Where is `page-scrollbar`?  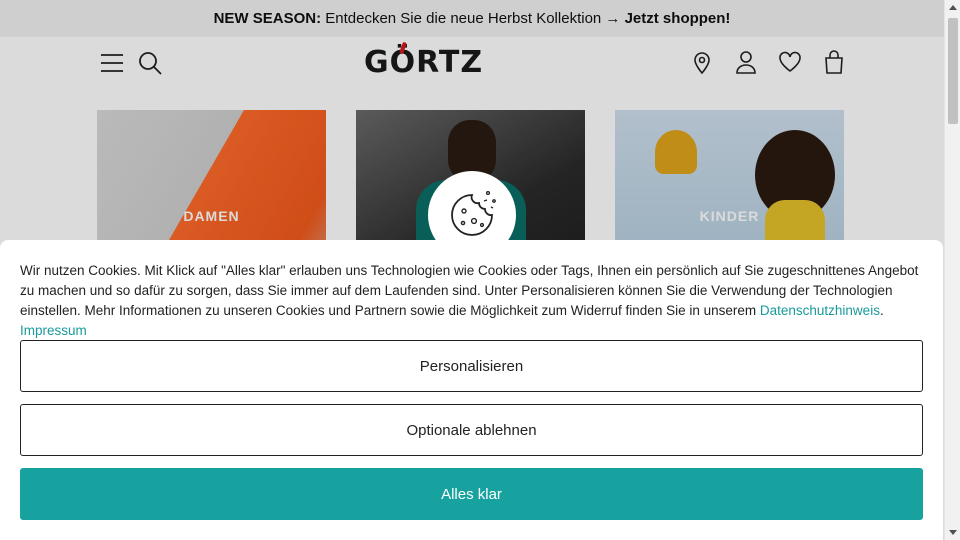 page-scrollbar is located at coordinates (952, 270).